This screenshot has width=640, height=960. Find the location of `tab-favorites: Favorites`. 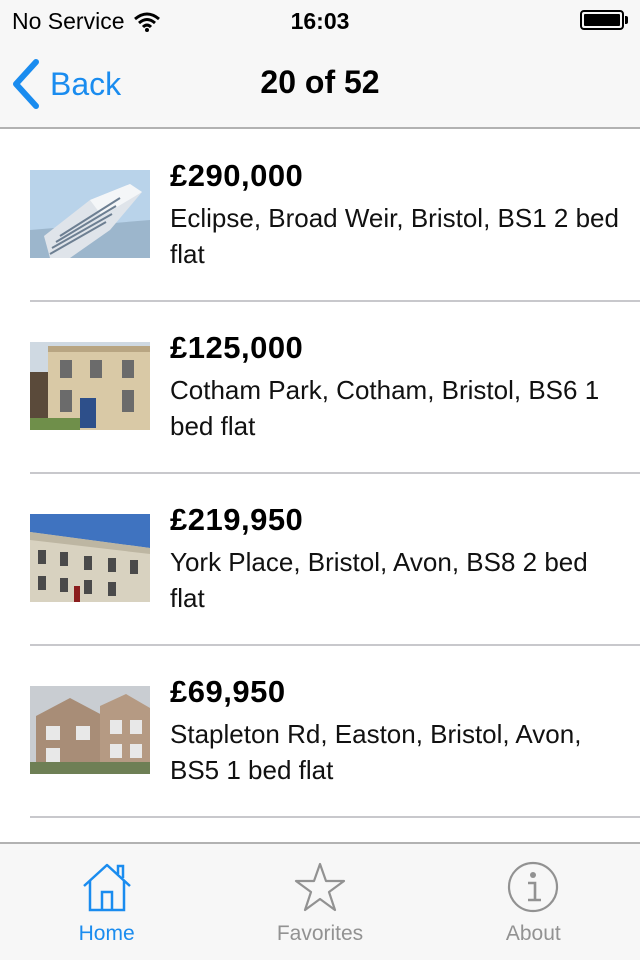

tab-favorites: Favorites is located at coordinates (319, 902).